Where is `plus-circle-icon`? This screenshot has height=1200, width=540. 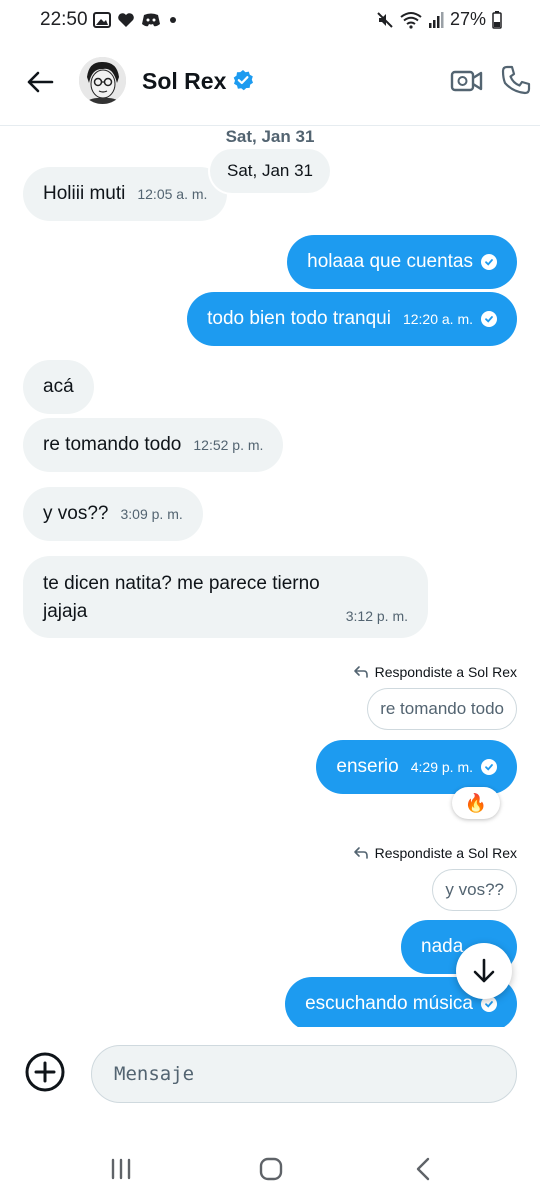 plus-circle-icon is located at coordinates (45, 1072).